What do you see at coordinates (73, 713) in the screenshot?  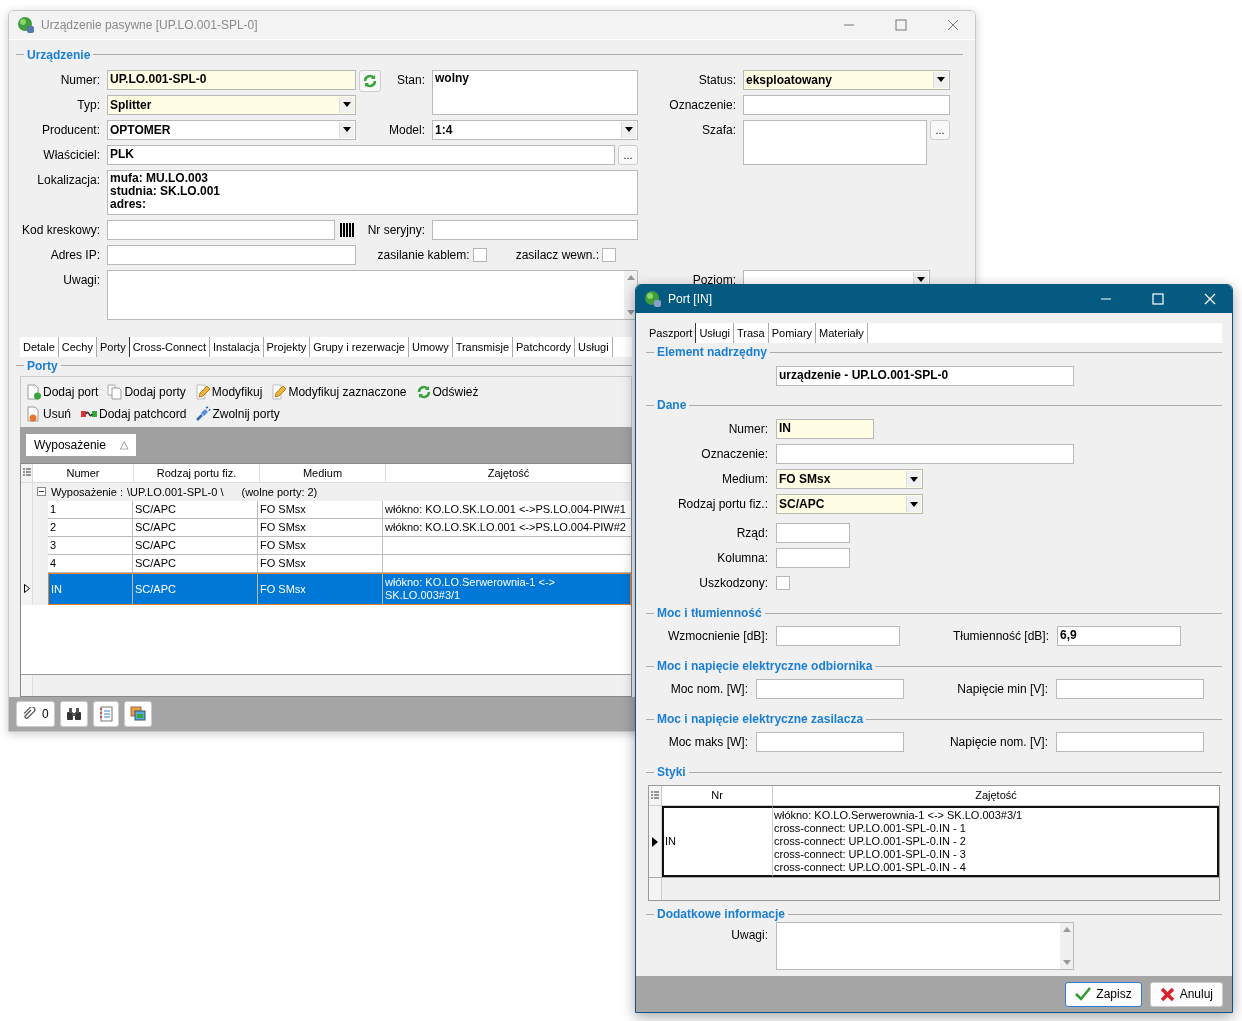 I see `tool-button` at bounding box center [73, 713].